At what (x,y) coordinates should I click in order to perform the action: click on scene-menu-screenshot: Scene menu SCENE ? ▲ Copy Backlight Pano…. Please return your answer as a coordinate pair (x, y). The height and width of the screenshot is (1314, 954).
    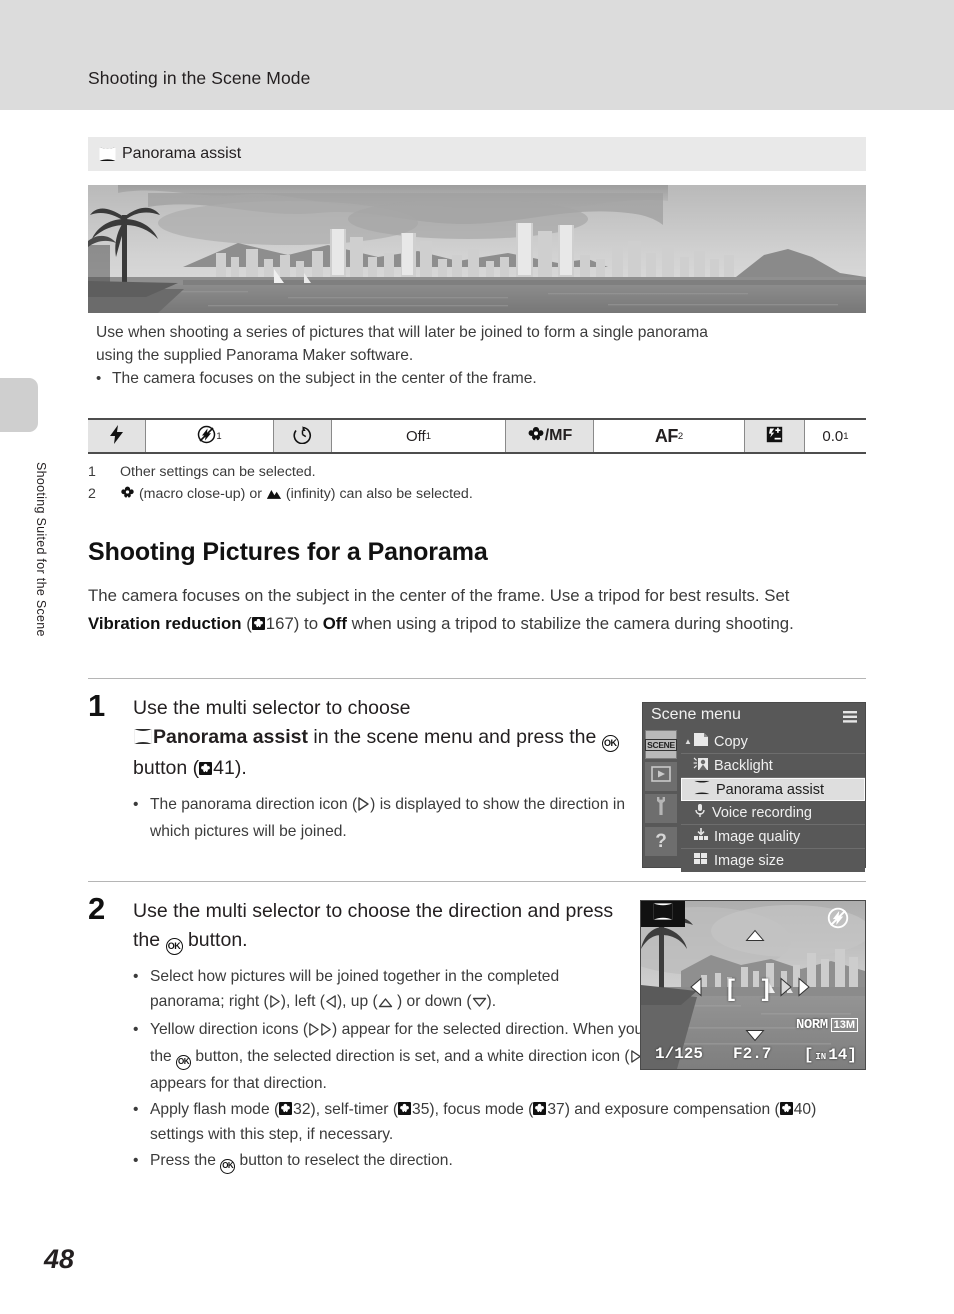
    Looking at the image, I should click on (754, 787).